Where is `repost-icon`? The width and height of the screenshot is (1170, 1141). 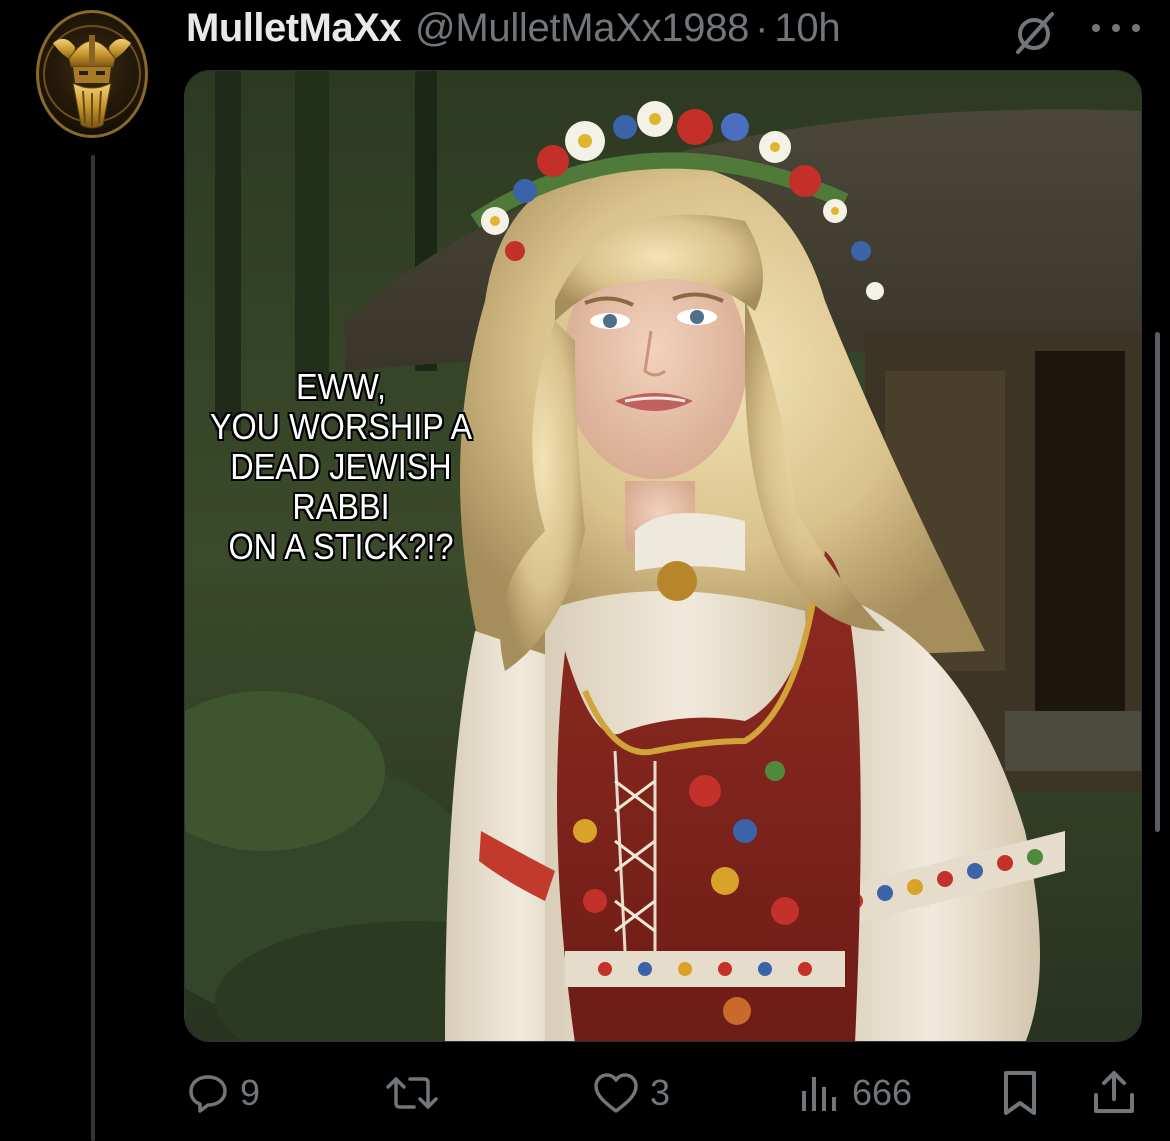
repost-icon is located at coordinates (412, 1093).